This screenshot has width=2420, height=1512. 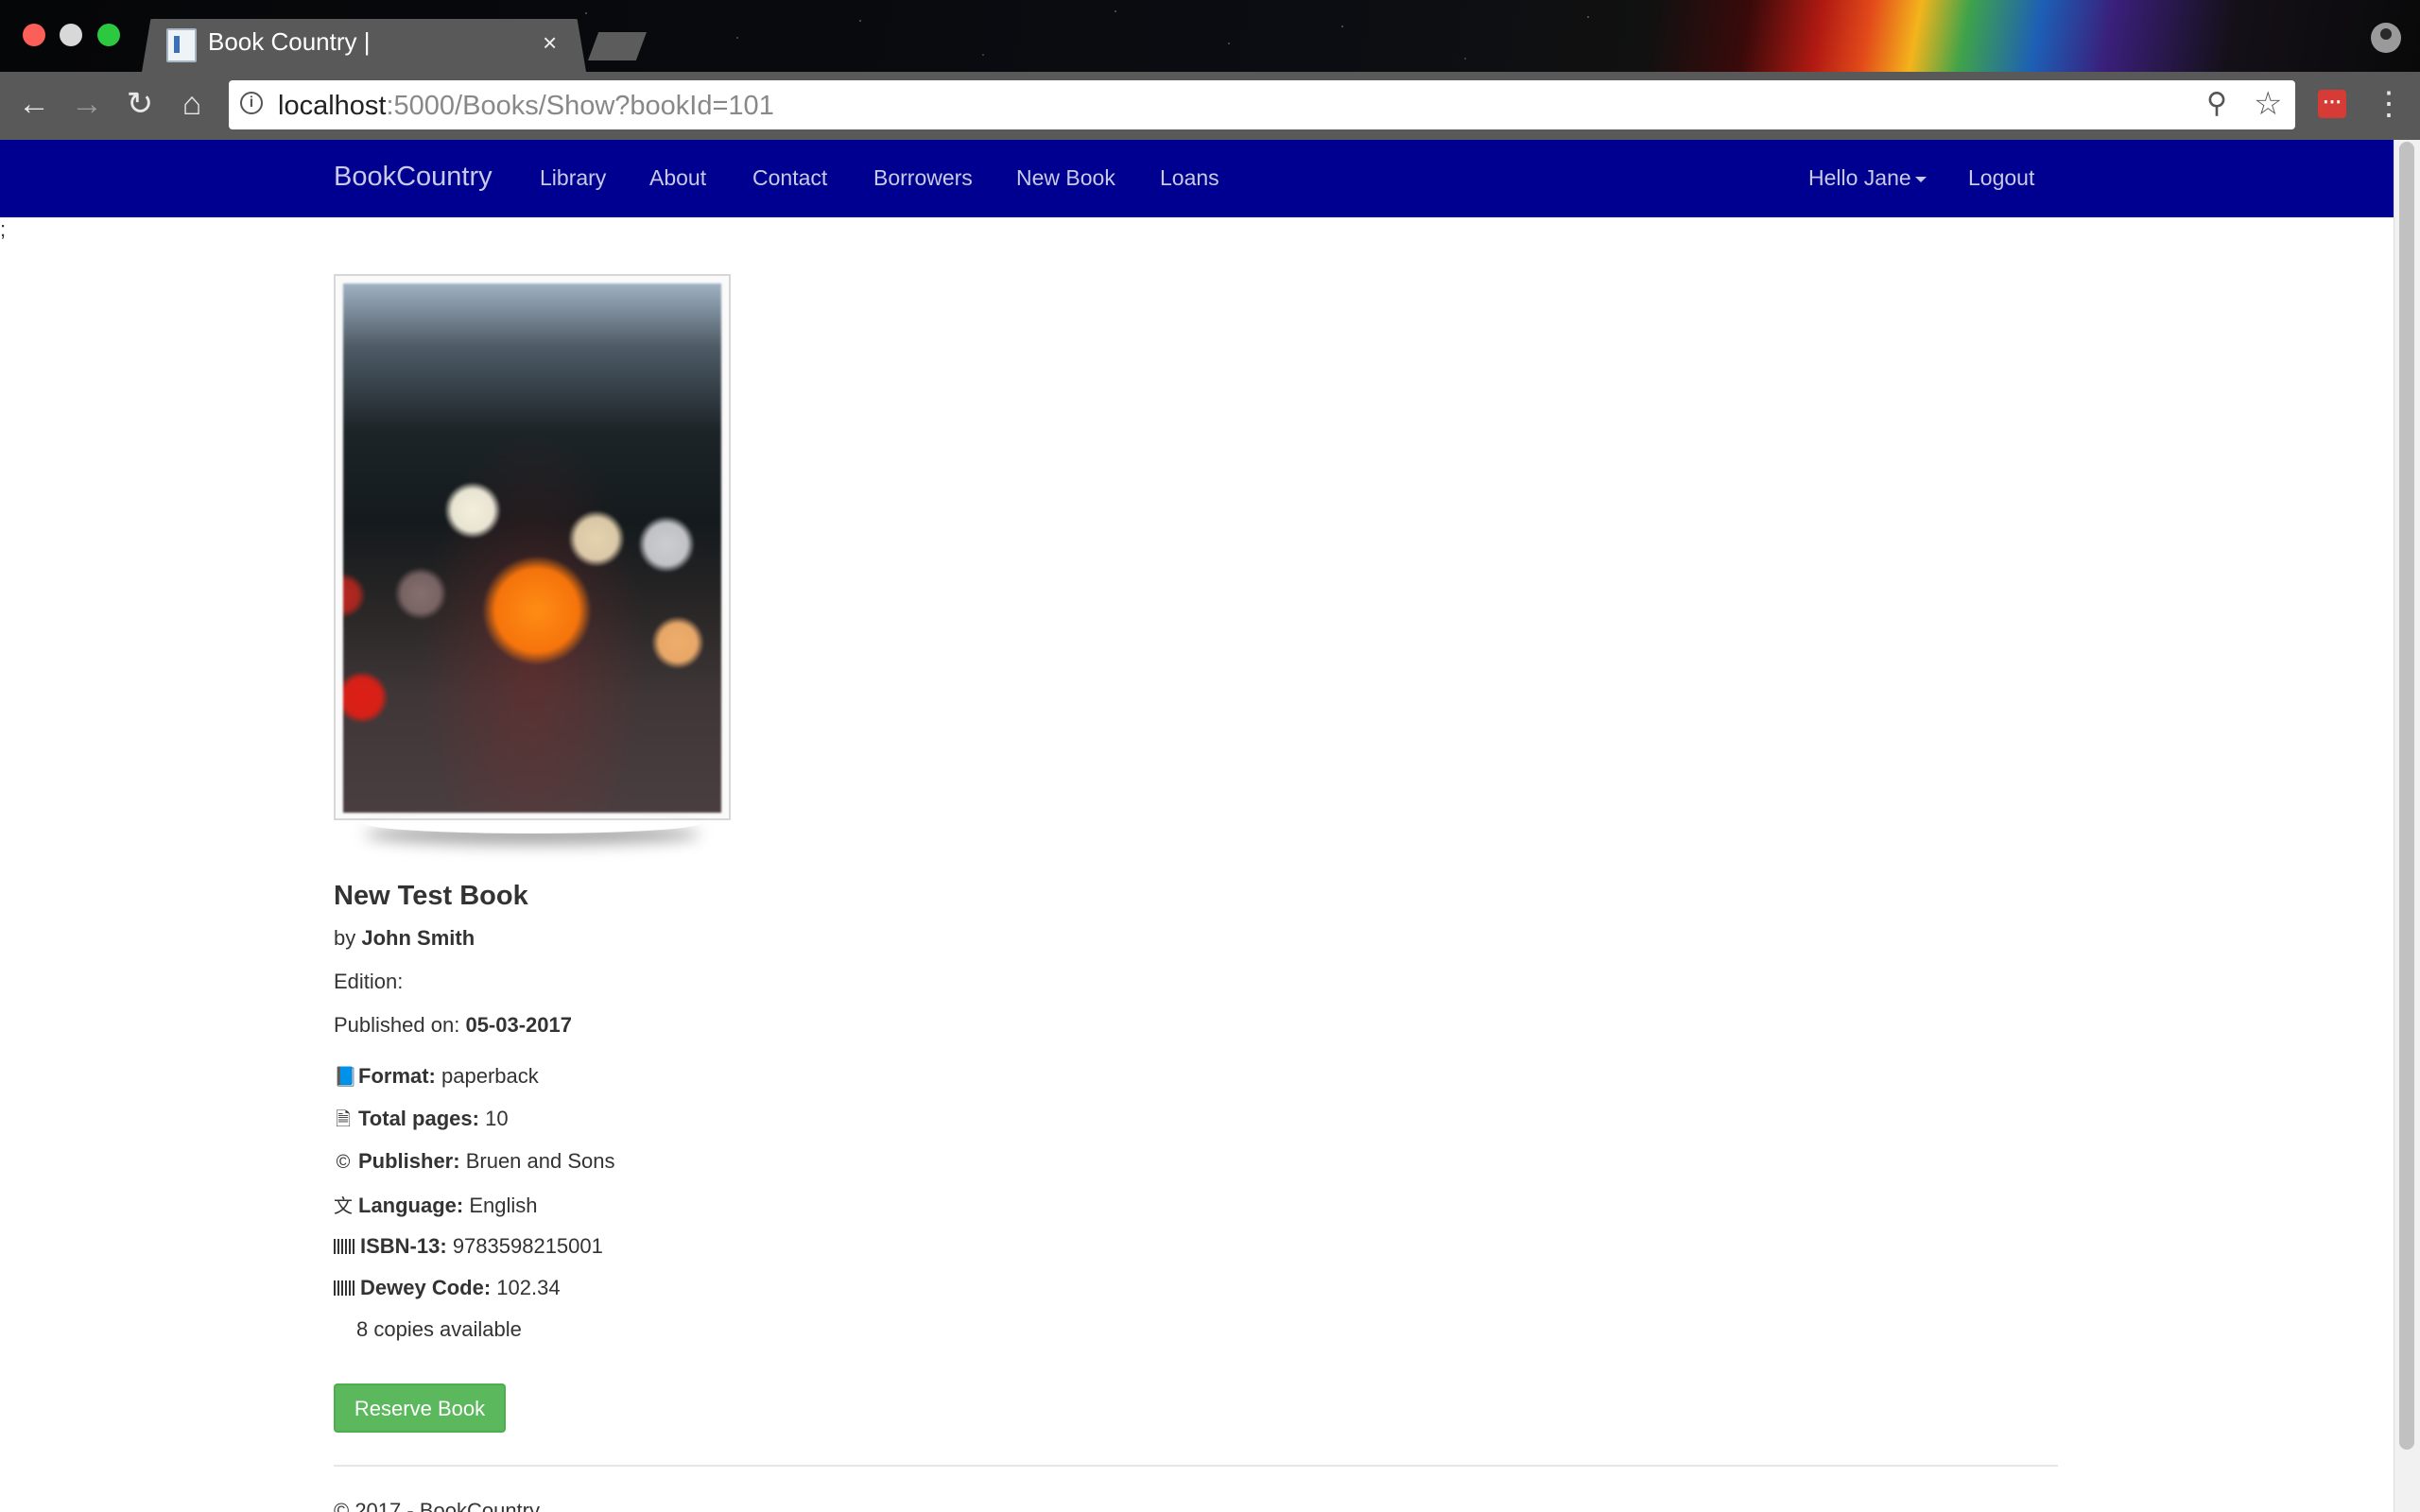 I want to click on pages-value: 10, so click(x=497, y=1118).